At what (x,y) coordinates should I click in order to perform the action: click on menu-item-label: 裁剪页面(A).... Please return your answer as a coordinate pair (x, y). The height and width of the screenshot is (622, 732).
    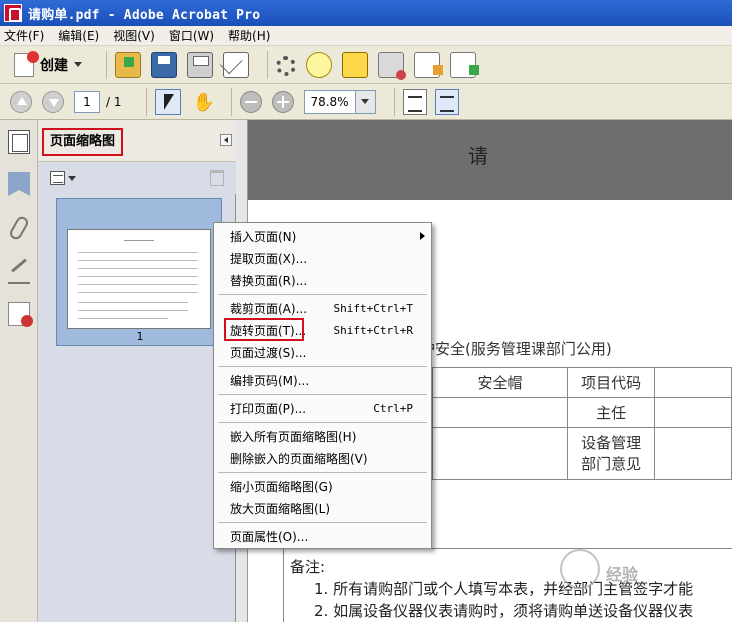
    Looking at the image, I should click on (269, 308).